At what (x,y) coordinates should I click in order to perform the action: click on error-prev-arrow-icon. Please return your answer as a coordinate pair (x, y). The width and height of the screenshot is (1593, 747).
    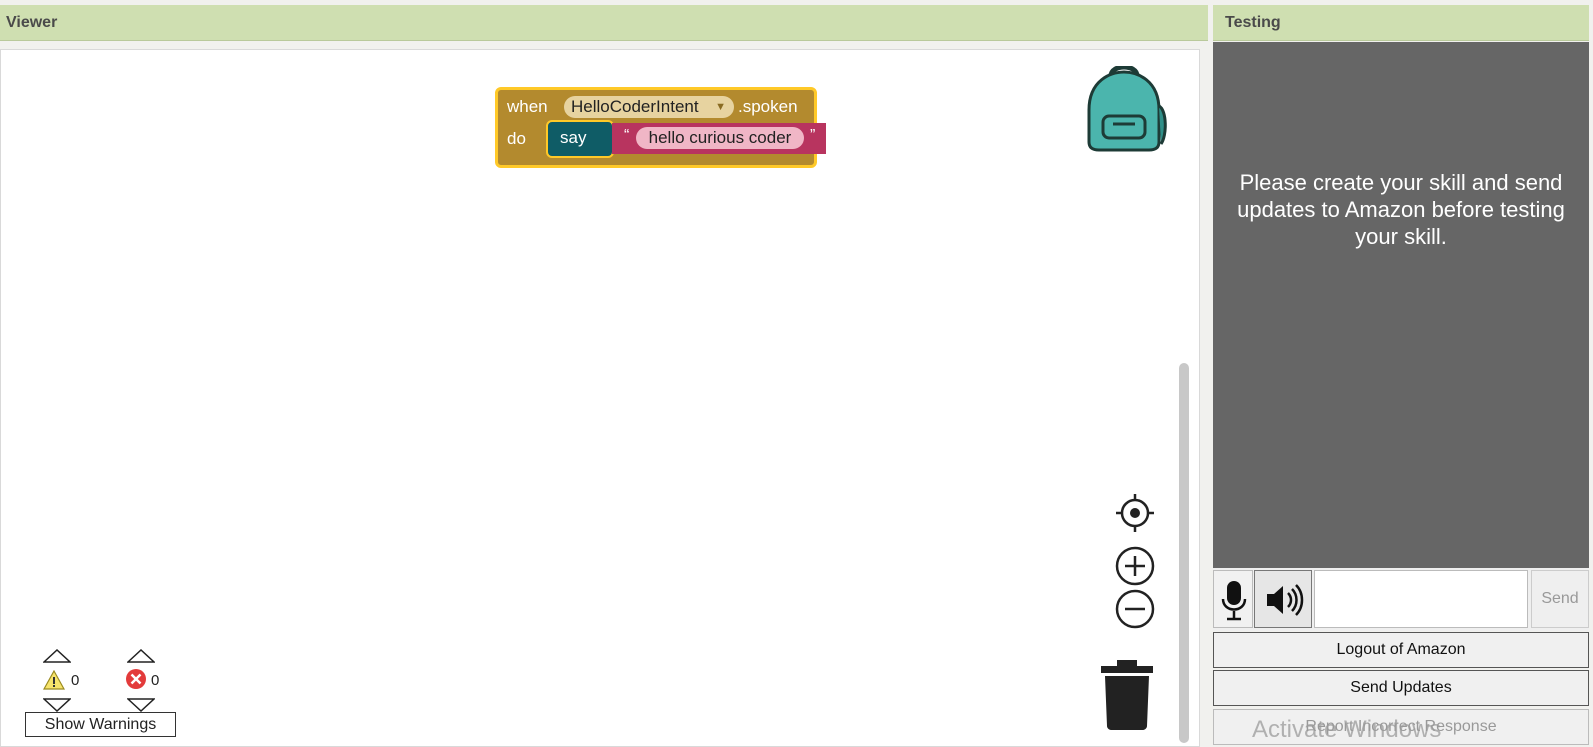
    Looking at the image, I should click on (141, 656).